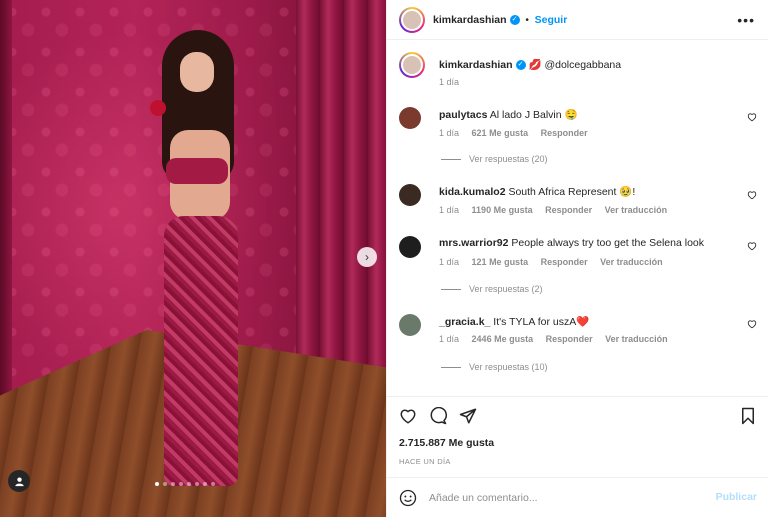 The image size is (768, 517). I want to click on likes-count: 2.715.887 Me gusta, so click(446, 443).